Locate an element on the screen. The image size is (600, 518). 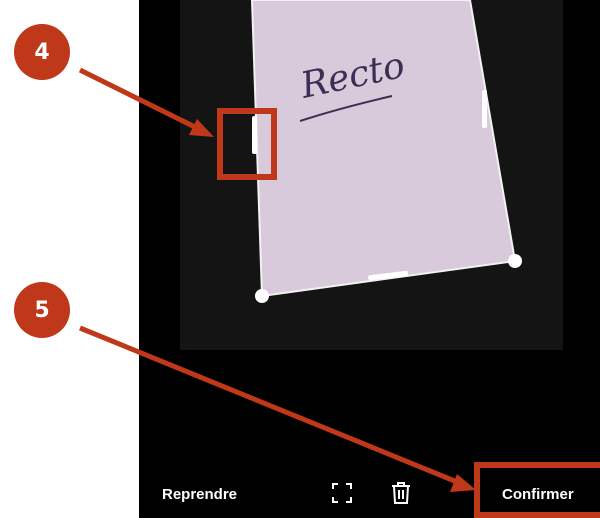
step-badge-4: 4 is located at coordinates (42, 52).